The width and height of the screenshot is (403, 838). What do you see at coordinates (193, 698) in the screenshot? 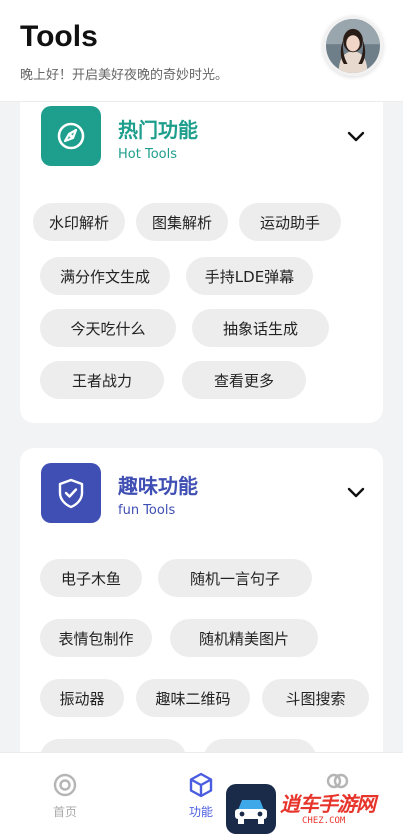
I see `tool-chip: 趣味二维码` at bounding box center [193, 698].